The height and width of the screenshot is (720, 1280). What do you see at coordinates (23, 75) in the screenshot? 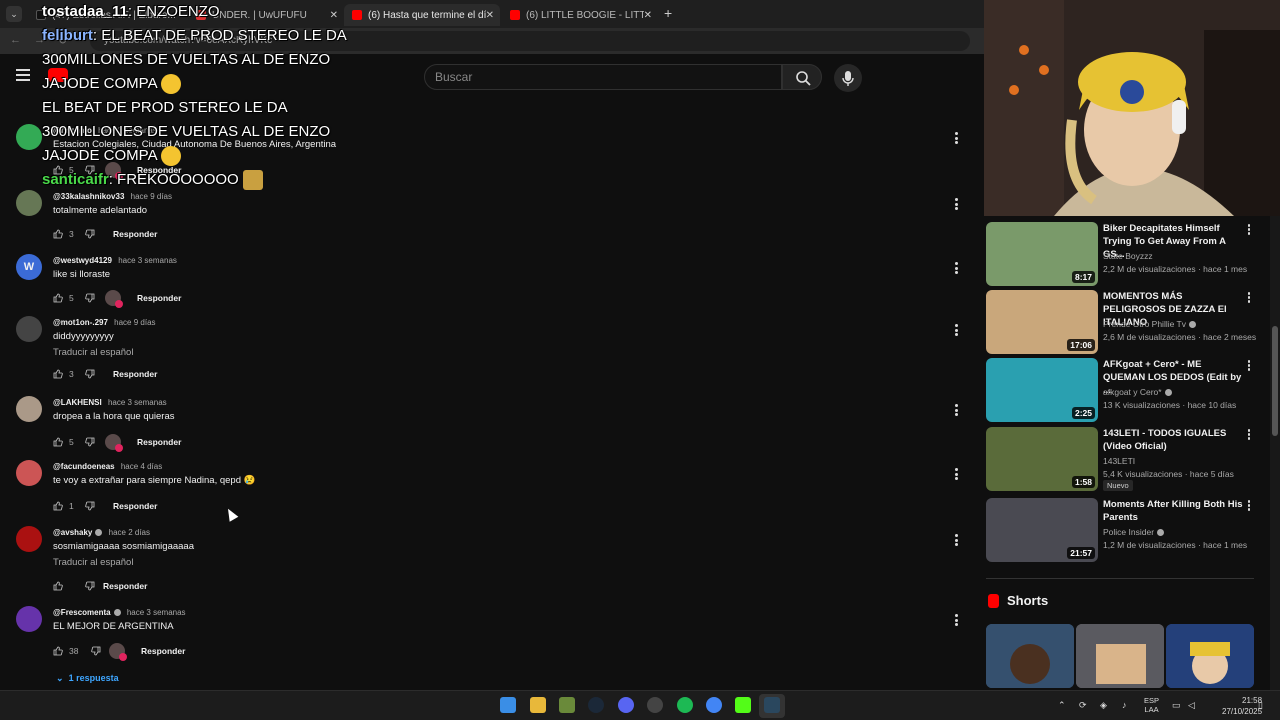
I see `menu-icon` at bounding box center [23, 75].